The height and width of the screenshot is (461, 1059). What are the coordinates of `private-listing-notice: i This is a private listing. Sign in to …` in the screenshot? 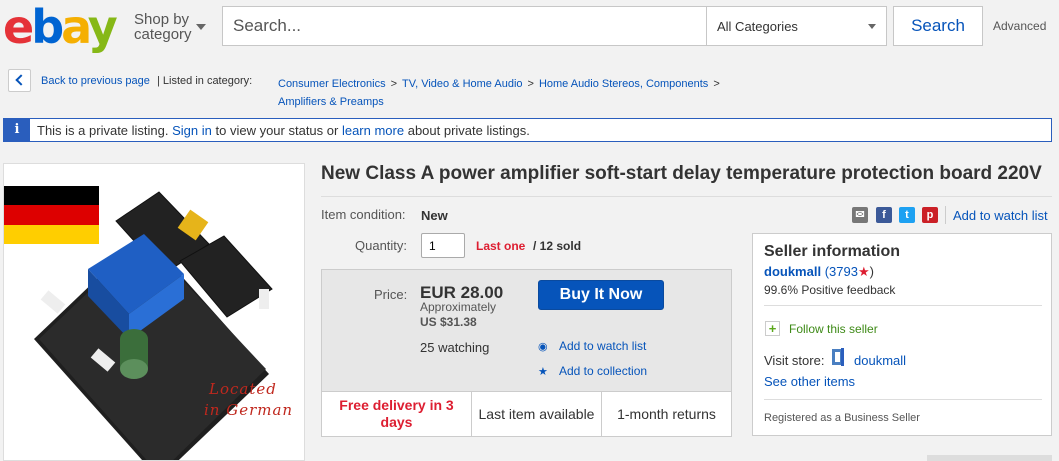 It's located at (527, 130).